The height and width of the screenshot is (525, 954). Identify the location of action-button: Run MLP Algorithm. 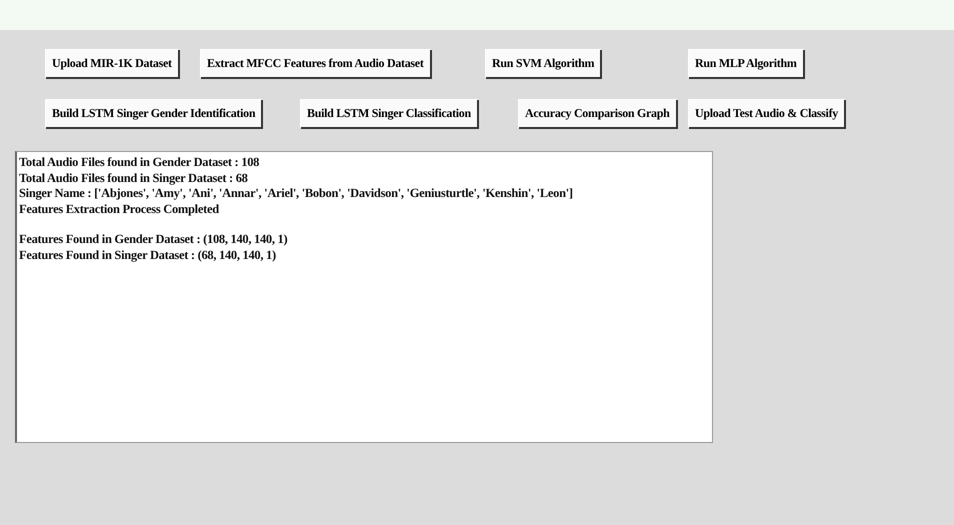
(747, 64).